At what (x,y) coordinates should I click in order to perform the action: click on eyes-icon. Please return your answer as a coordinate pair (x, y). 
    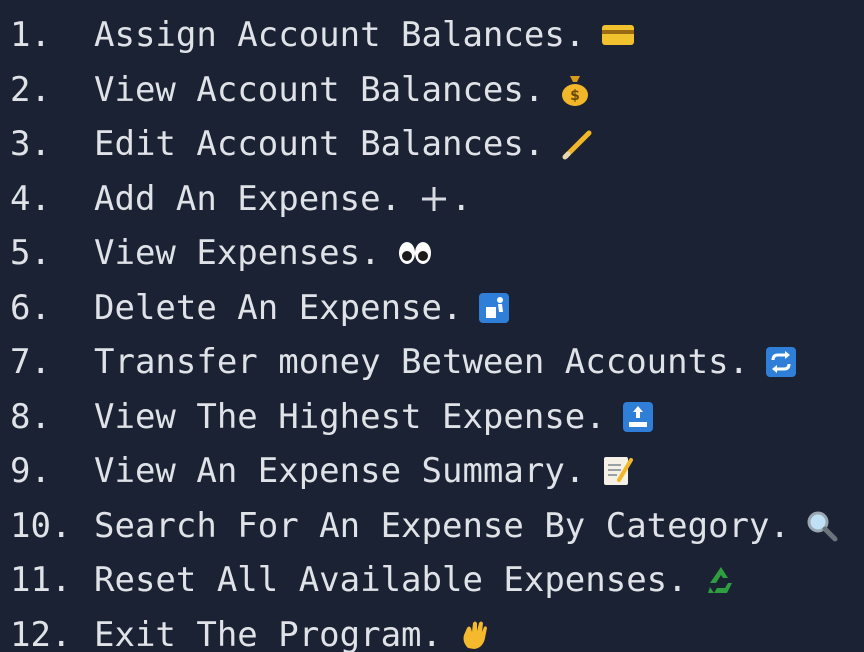
    Looking at the image, I should click on (415, 253).